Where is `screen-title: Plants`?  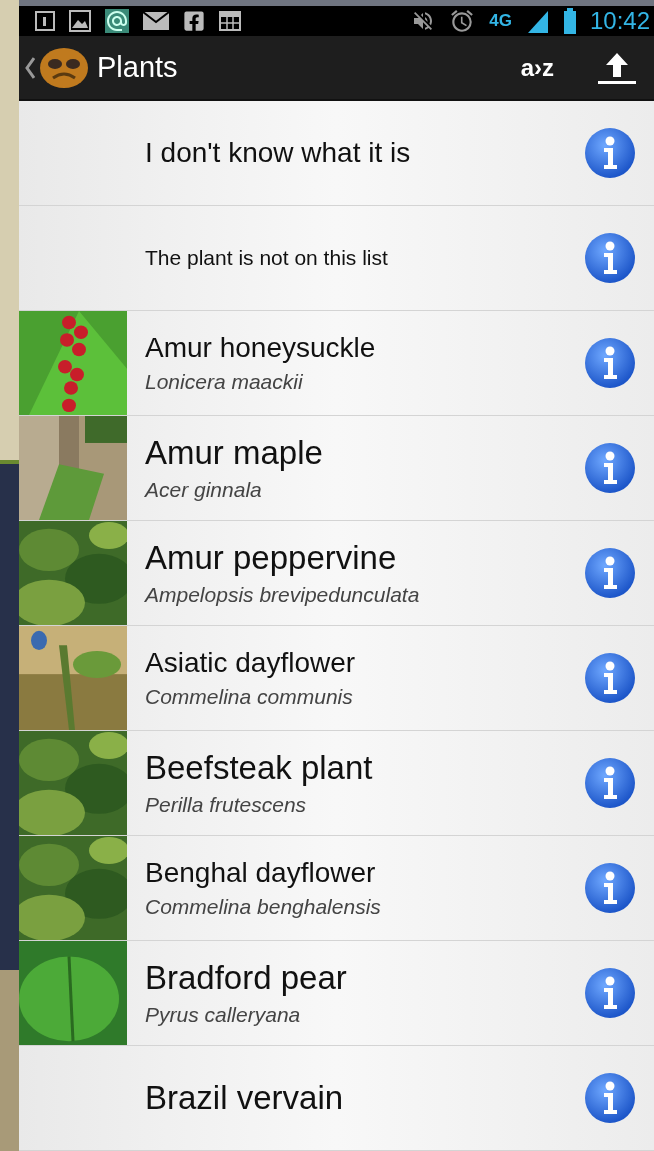
screen-title: Plants is located at coordinates (137, 68).